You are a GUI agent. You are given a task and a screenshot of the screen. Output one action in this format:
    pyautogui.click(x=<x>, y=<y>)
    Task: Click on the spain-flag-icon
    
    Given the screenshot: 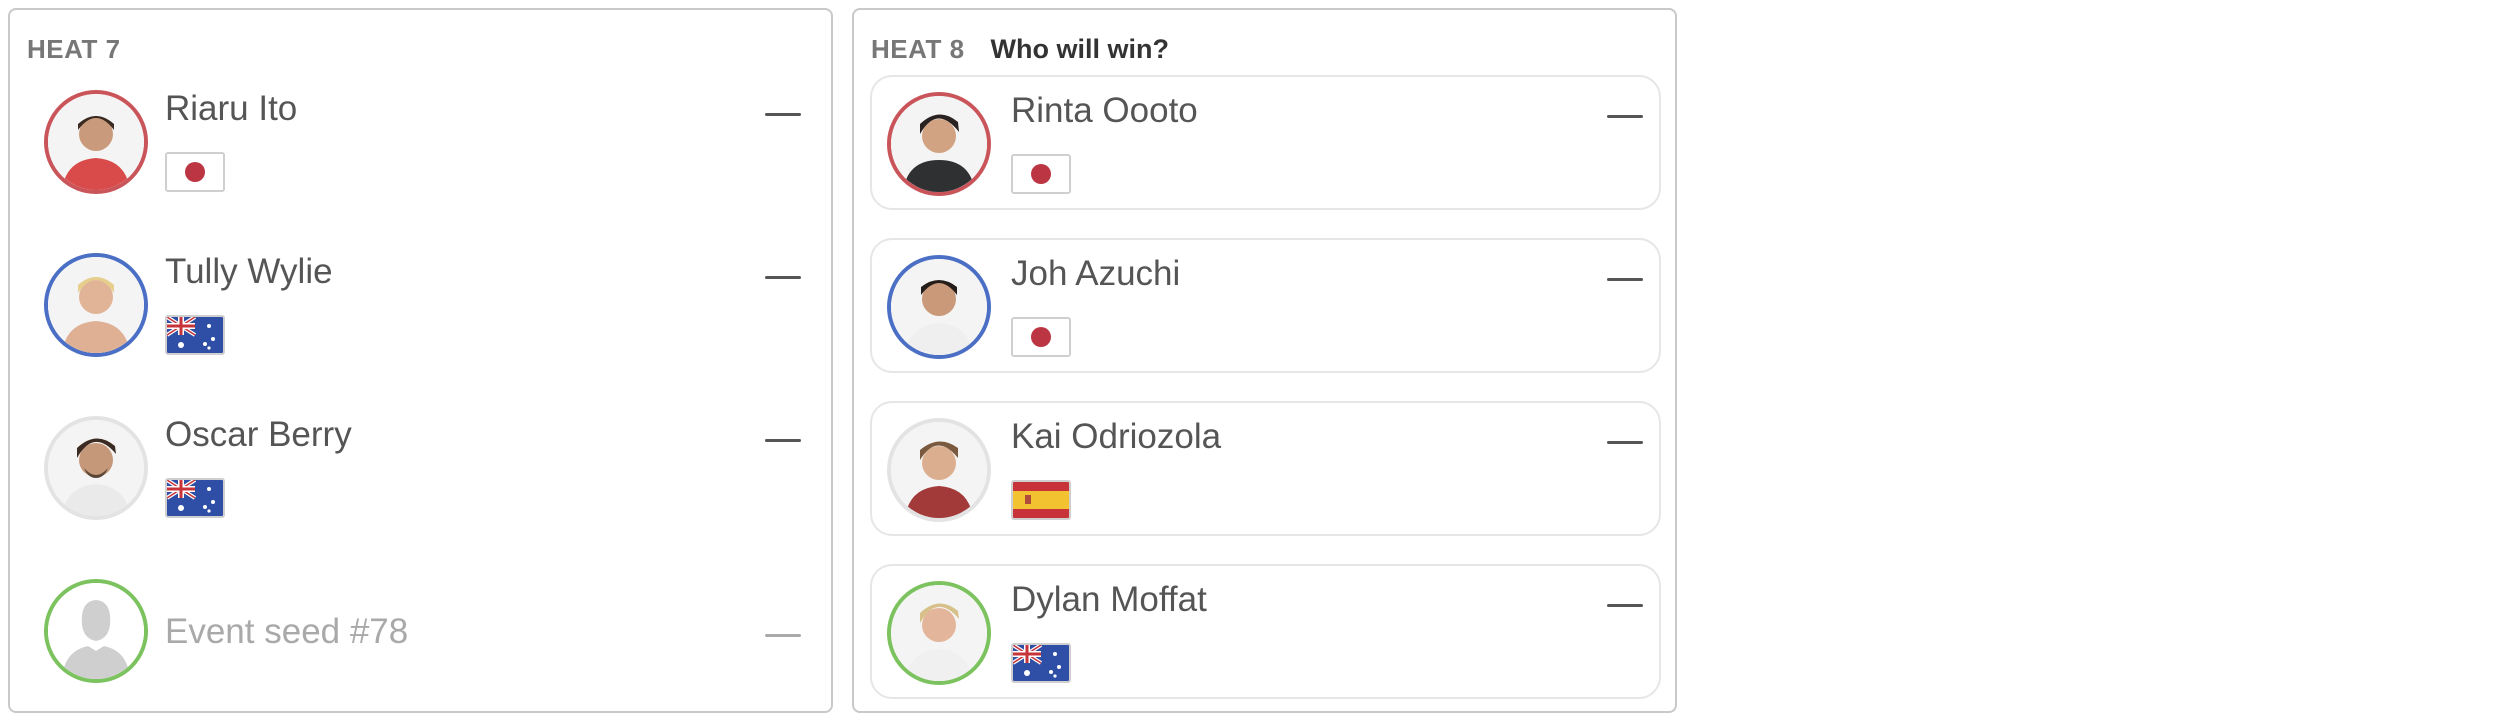 What is the action you would take?
    pyautogui.click(x=1041, y=500)
    